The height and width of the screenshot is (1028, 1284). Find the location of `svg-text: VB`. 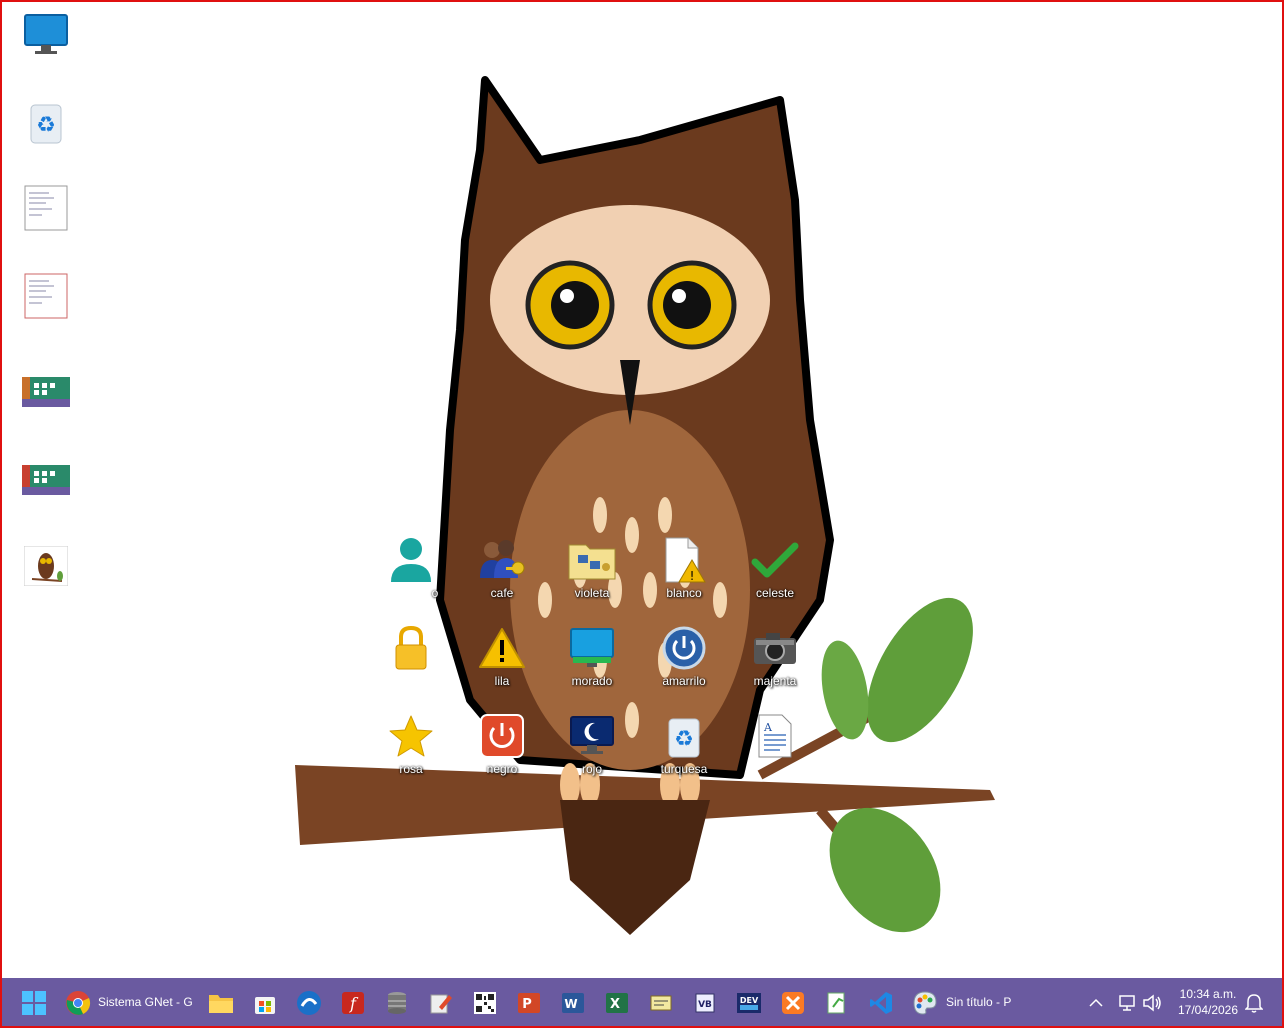

svg-text: VB is located at coordinates (705, 1005).